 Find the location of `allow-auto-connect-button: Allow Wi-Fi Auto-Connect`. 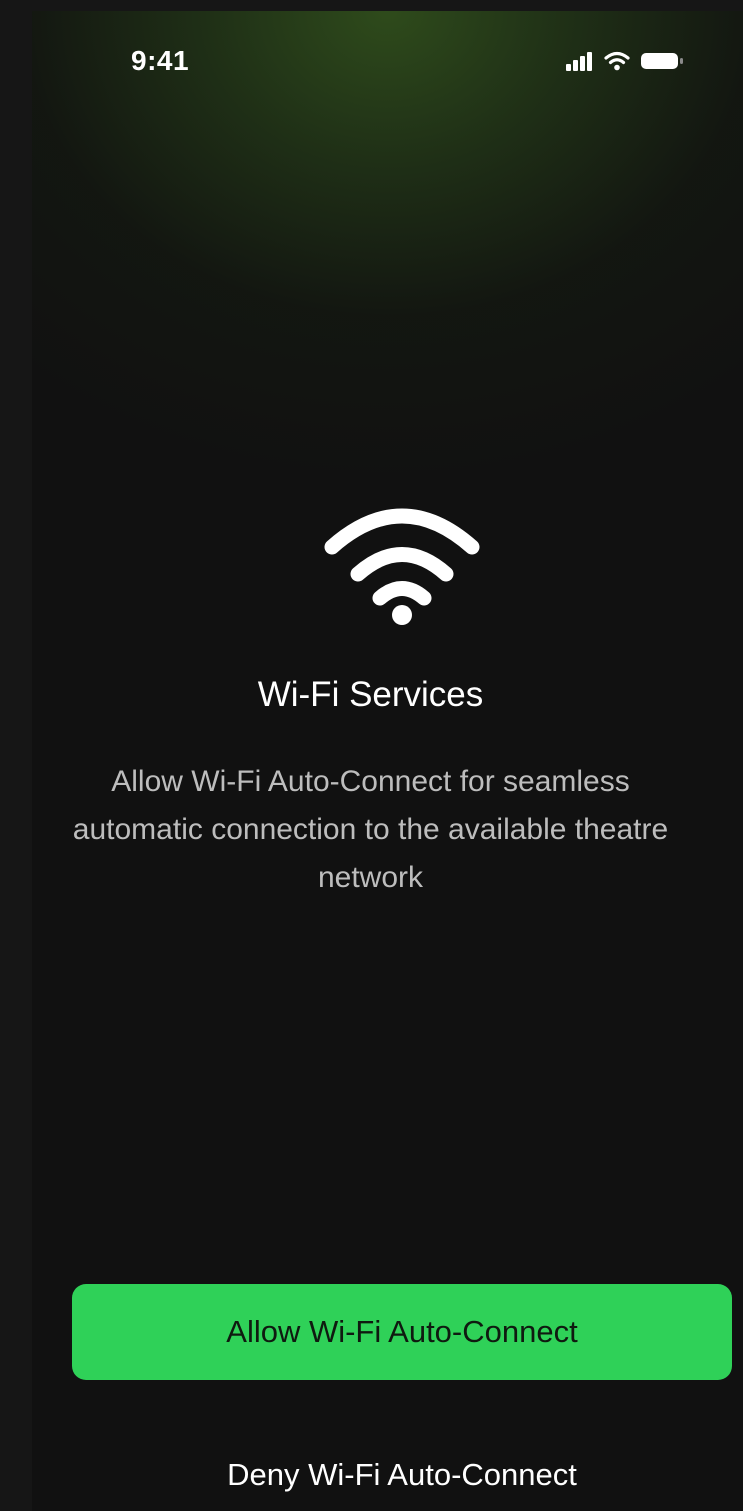

allow-auto-connect-button: Allow Wi-Fi Auto-Connect is located at coordinates (402, 1332).